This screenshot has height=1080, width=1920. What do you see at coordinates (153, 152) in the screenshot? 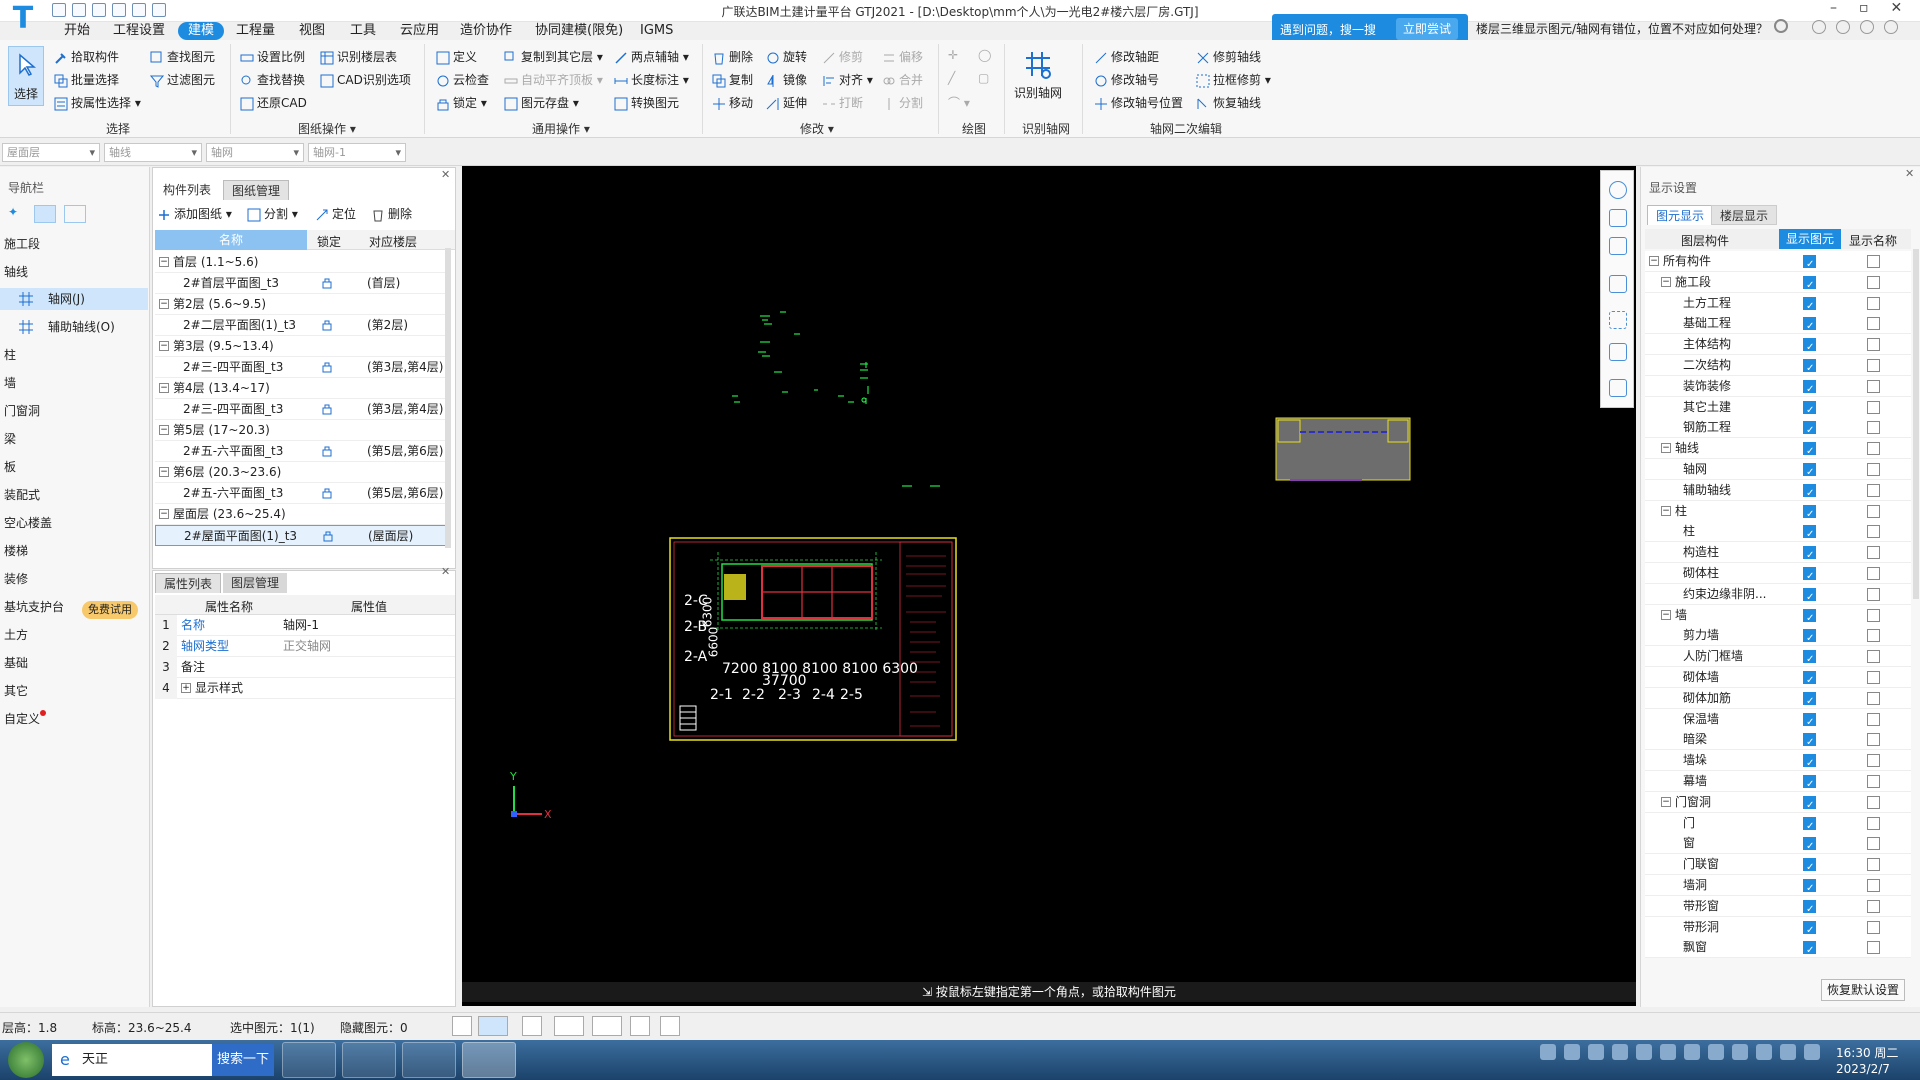
I see `category-select: 轴线` at bounding box center [153, 152].